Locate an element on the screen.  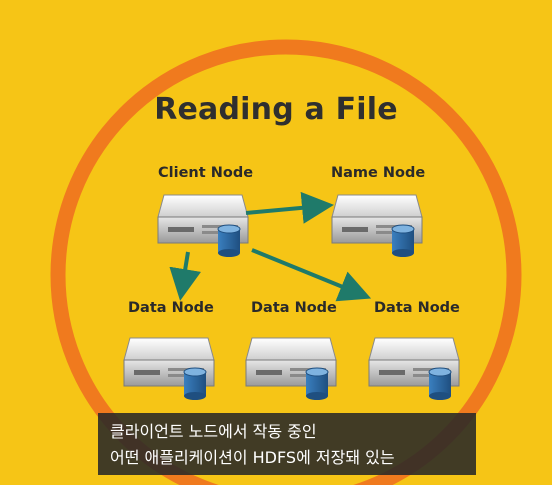
data-node-3-label: Data Node is located at coordinates (417, 308).